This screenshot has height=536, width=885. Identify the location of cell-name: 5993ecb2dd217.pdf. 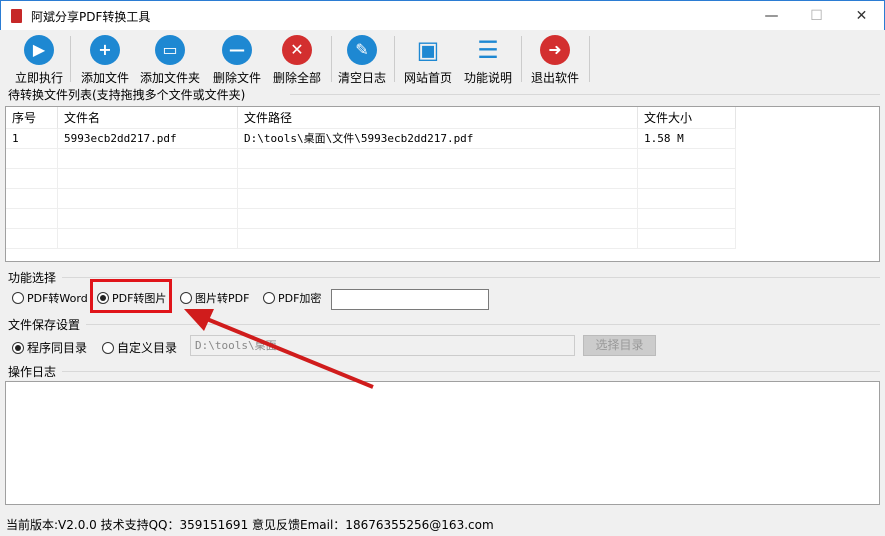
(148, 139).